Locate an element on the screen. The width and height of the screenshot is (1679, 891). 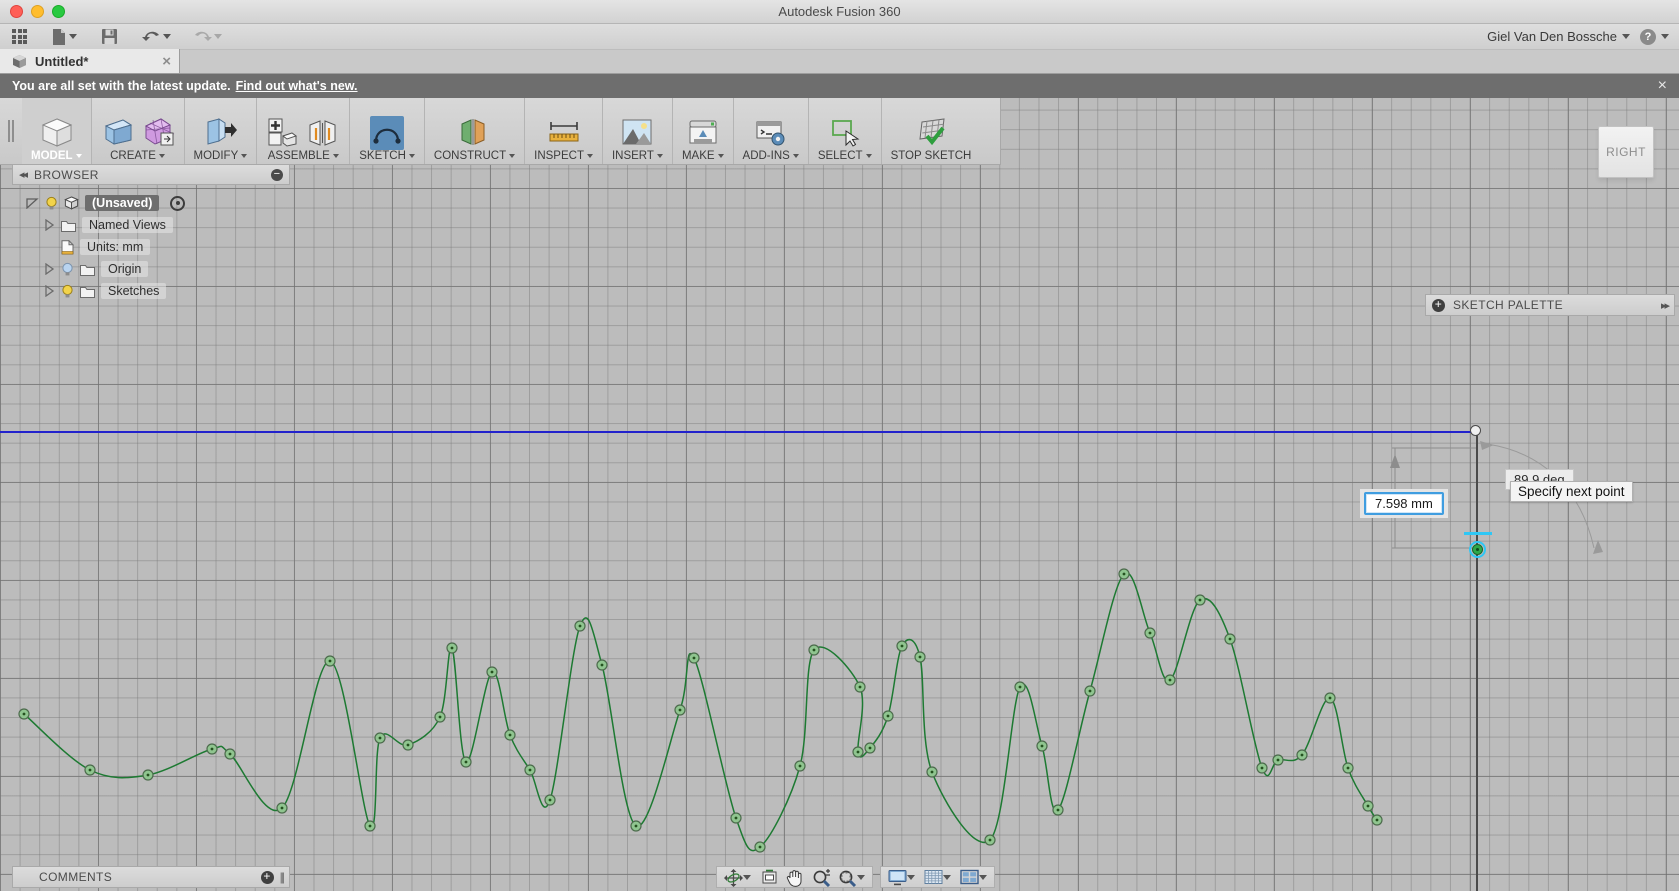
ribbon-grip is located at coordinates (11, 131).